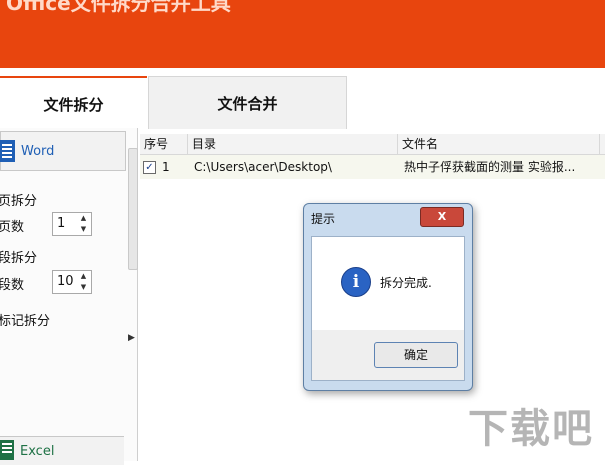 This screenshot has width=605, height=465. Describe the element at coordinates (65, 281) in the screenshot. I see `paragraph-count-value: 10` at that location.